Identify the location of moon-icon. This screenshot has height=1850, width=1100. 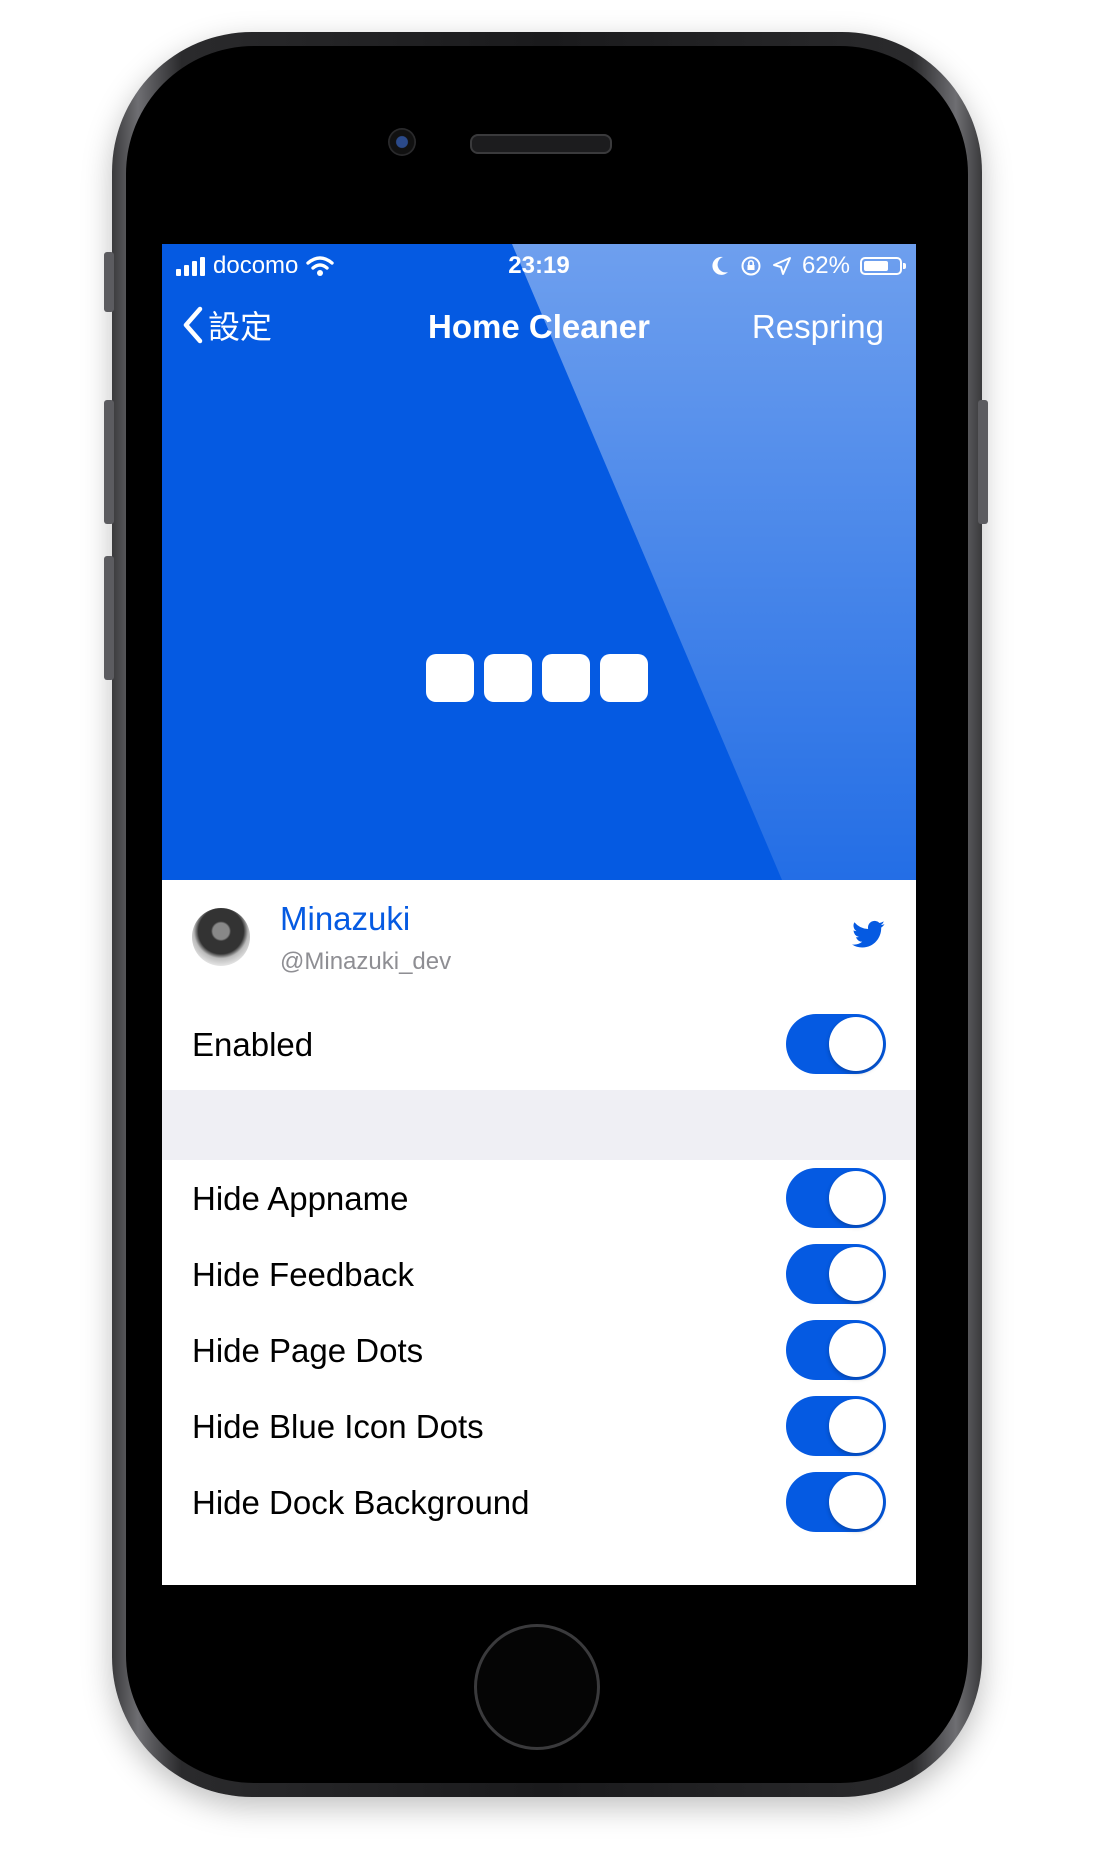
(720, 265).